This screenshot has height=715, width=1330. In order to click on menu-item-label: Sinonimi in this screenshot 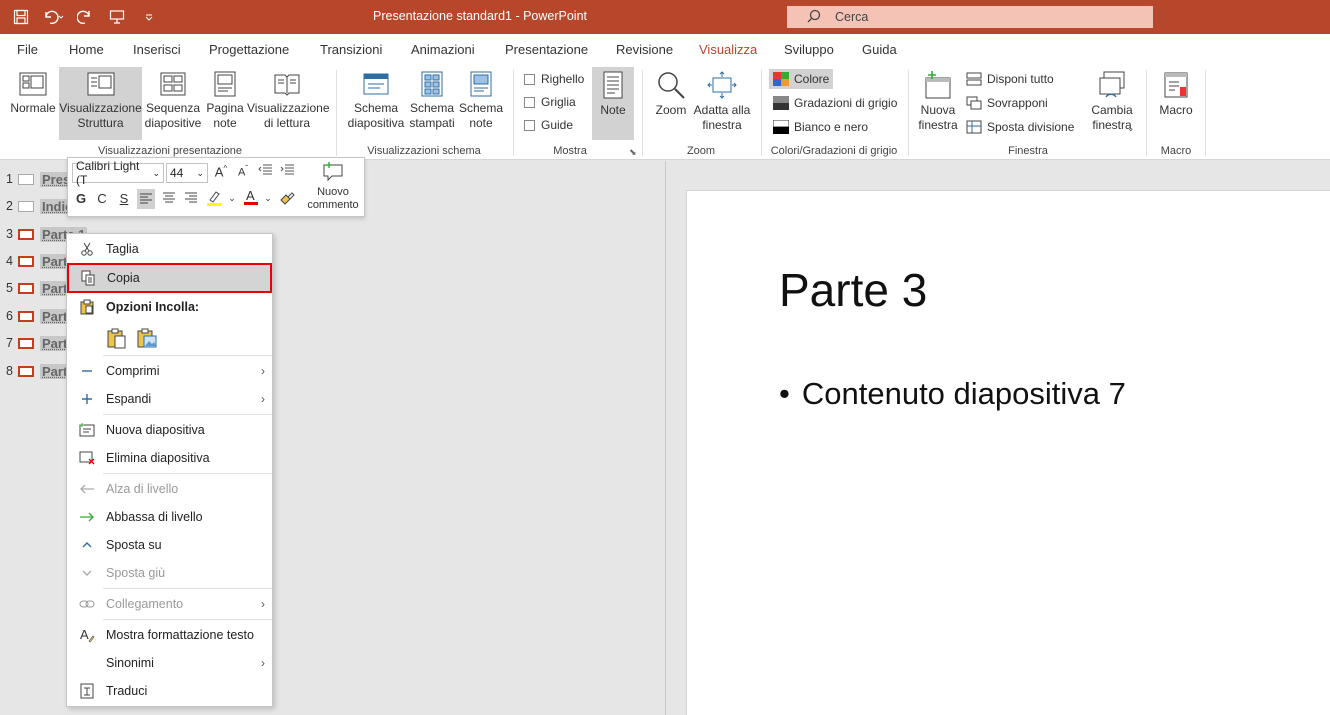, I will do `click(130, 663)`.